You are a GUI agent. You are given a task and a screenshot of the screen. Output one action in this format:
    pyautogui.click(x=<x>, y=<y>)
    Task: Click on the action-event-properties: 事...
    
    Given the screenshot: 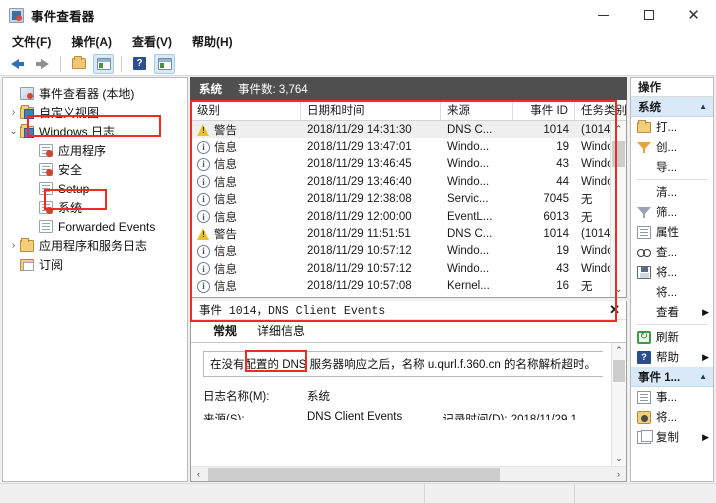 What is the action you would take?
    pyautogui.click(x=672, y=397)
    